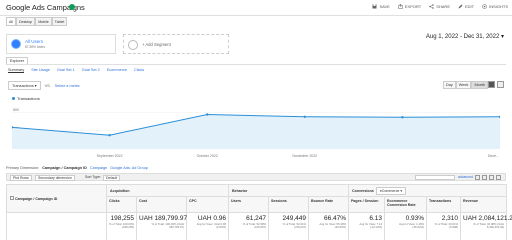  I want to click on total-pages-per-session: 6.13 Avg for View: 7.14 (-14.14%), so click(367, 226).